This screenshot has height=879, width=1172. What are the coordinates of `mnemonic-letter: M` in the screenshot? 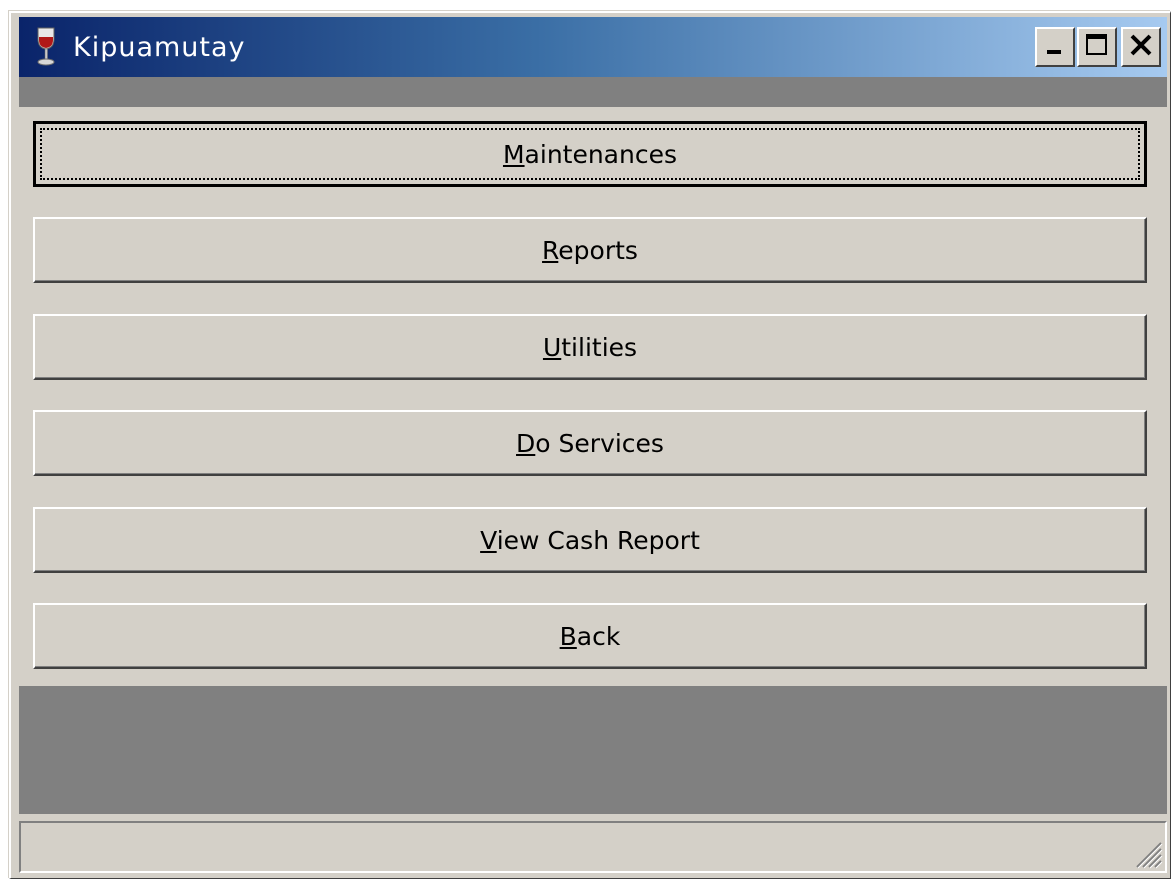 It's located at (513, 154).